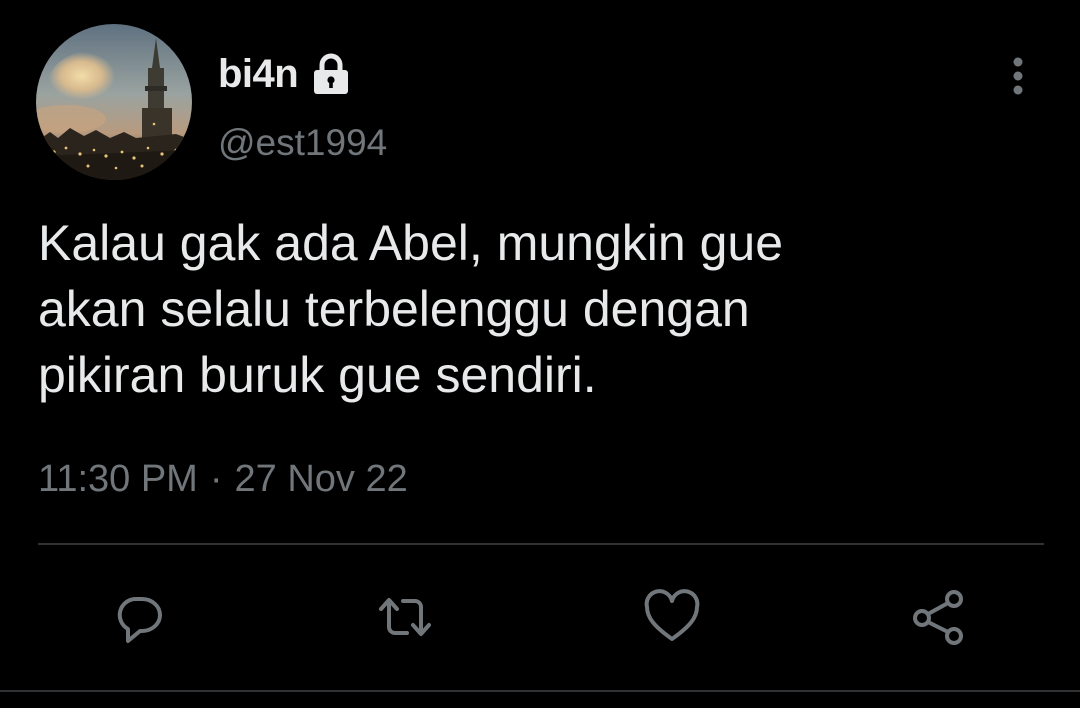  I want to click on avatar, so click(114, 102).